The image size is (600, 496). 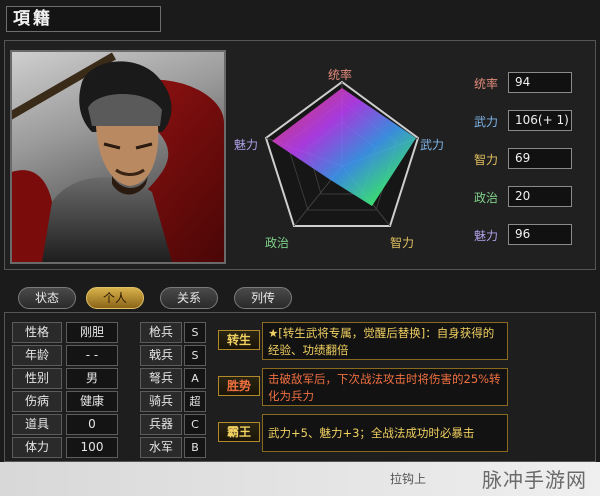 What do you see at coordinates (37, 378) in the screenshot?
I see `info-label: 性别` at bounding box center [37, 378].